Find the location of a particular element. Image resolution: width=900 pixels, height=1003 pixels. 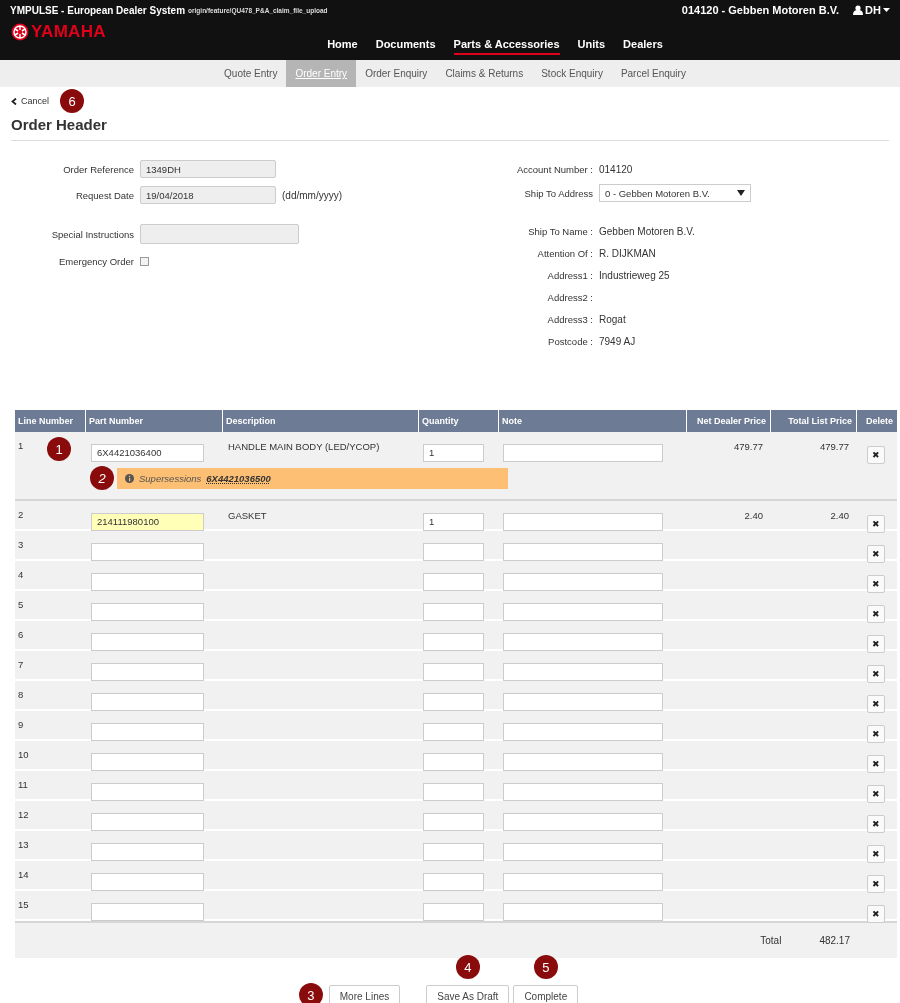

info-icon is located at coordinates (129, 478).